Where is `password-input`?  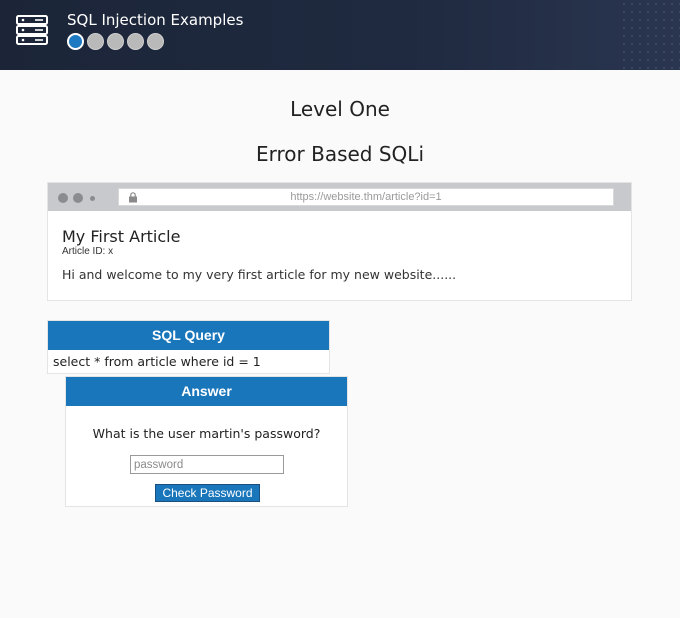 password-input is located at coordinates (207, 464).